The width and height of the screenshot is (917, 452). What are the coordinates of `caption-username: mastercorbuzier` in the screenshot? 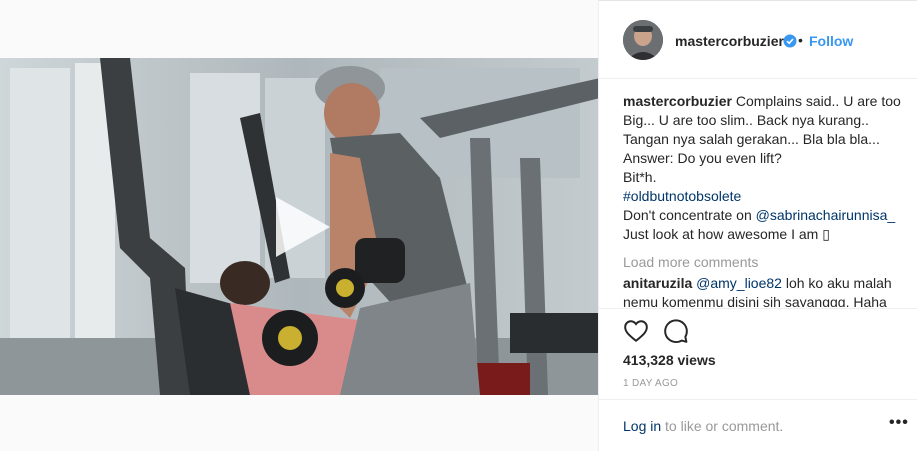 It's located at (677, 101).